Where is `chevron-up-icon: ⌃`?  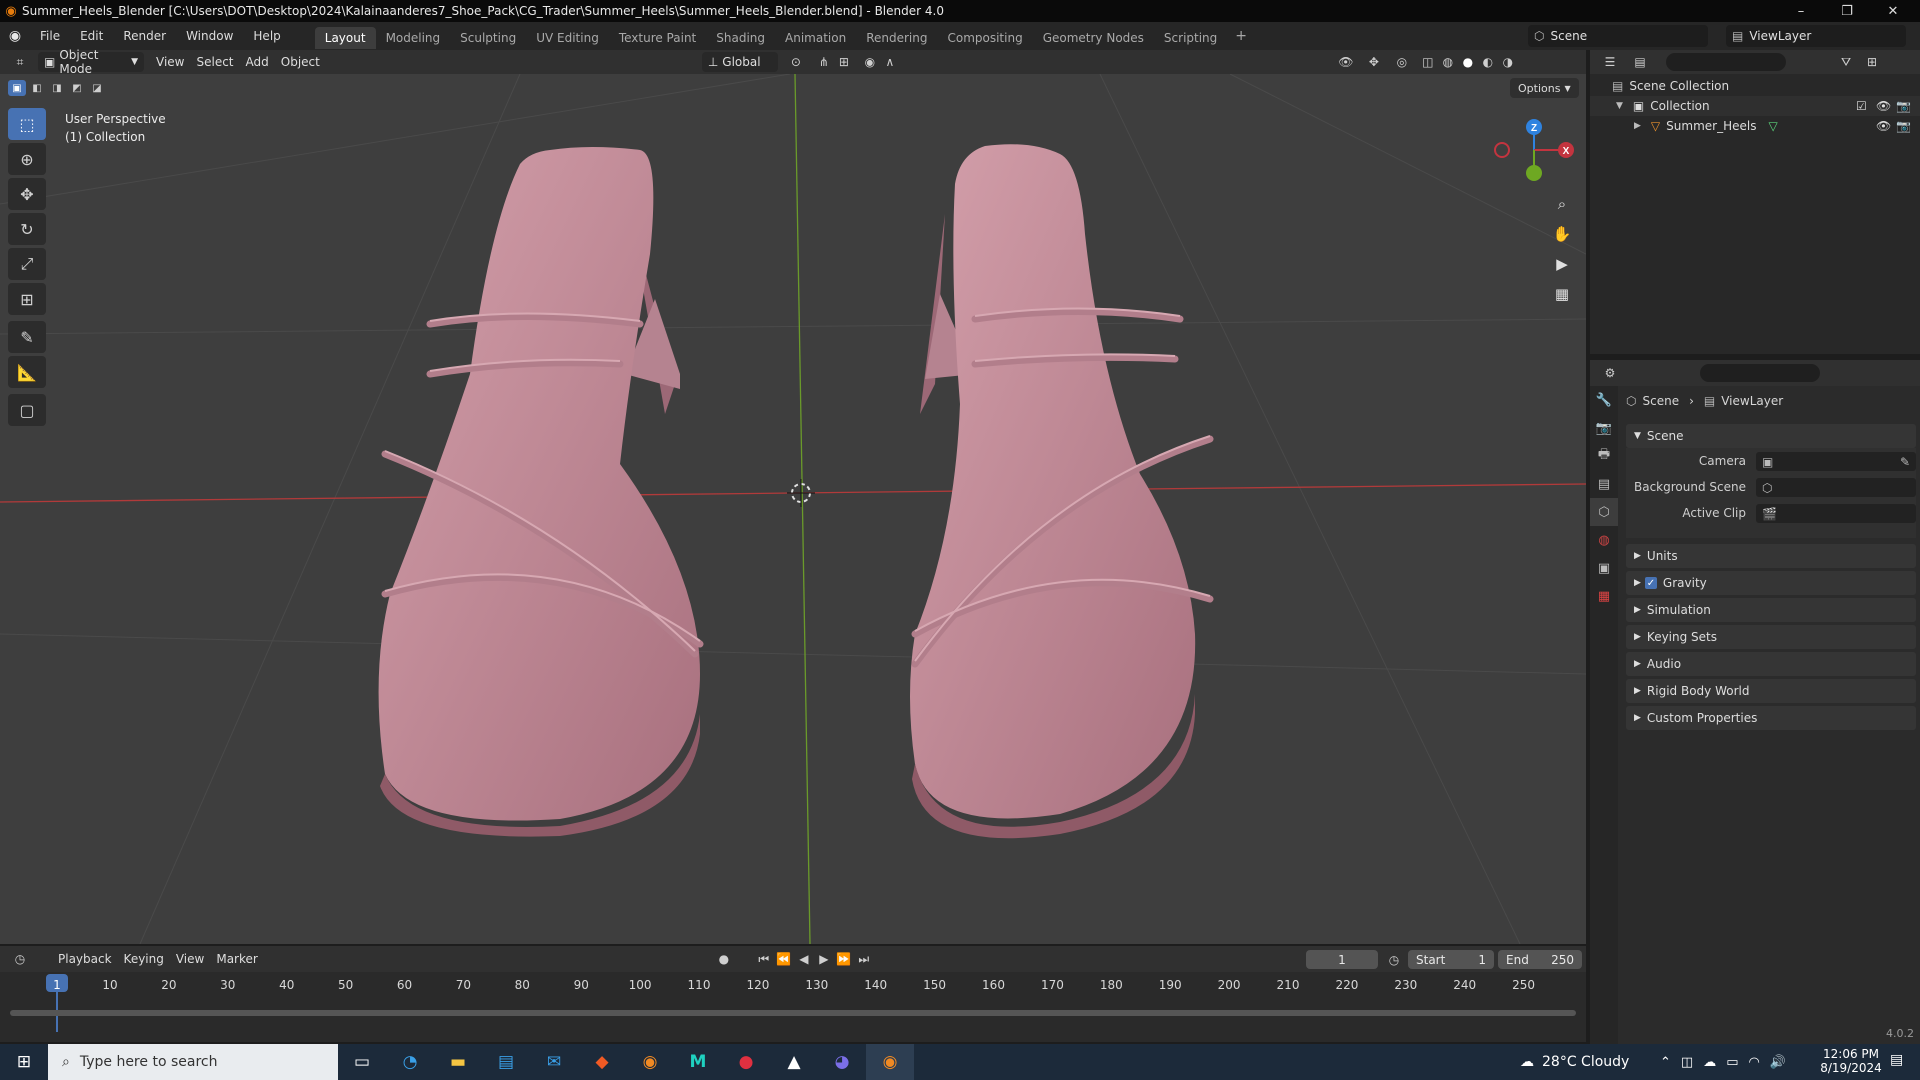
chevron-up-icon: ⌃ is located at coordinates (1665, 1062).